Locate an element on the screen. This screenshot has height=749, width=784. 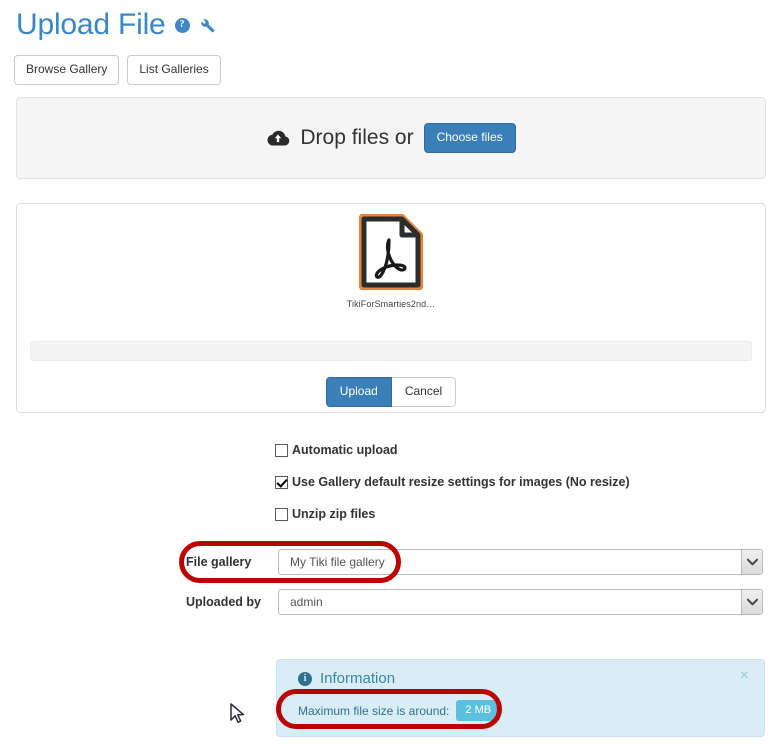
option-label: Automatic upload is located at coordinates (345, 450).